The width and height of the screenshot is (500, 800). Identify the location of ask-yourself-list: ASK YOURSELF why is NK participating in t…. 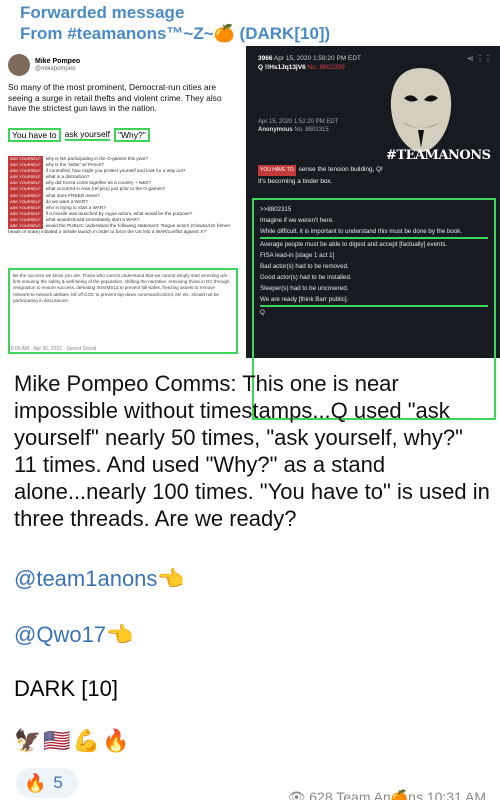
(123, 211).